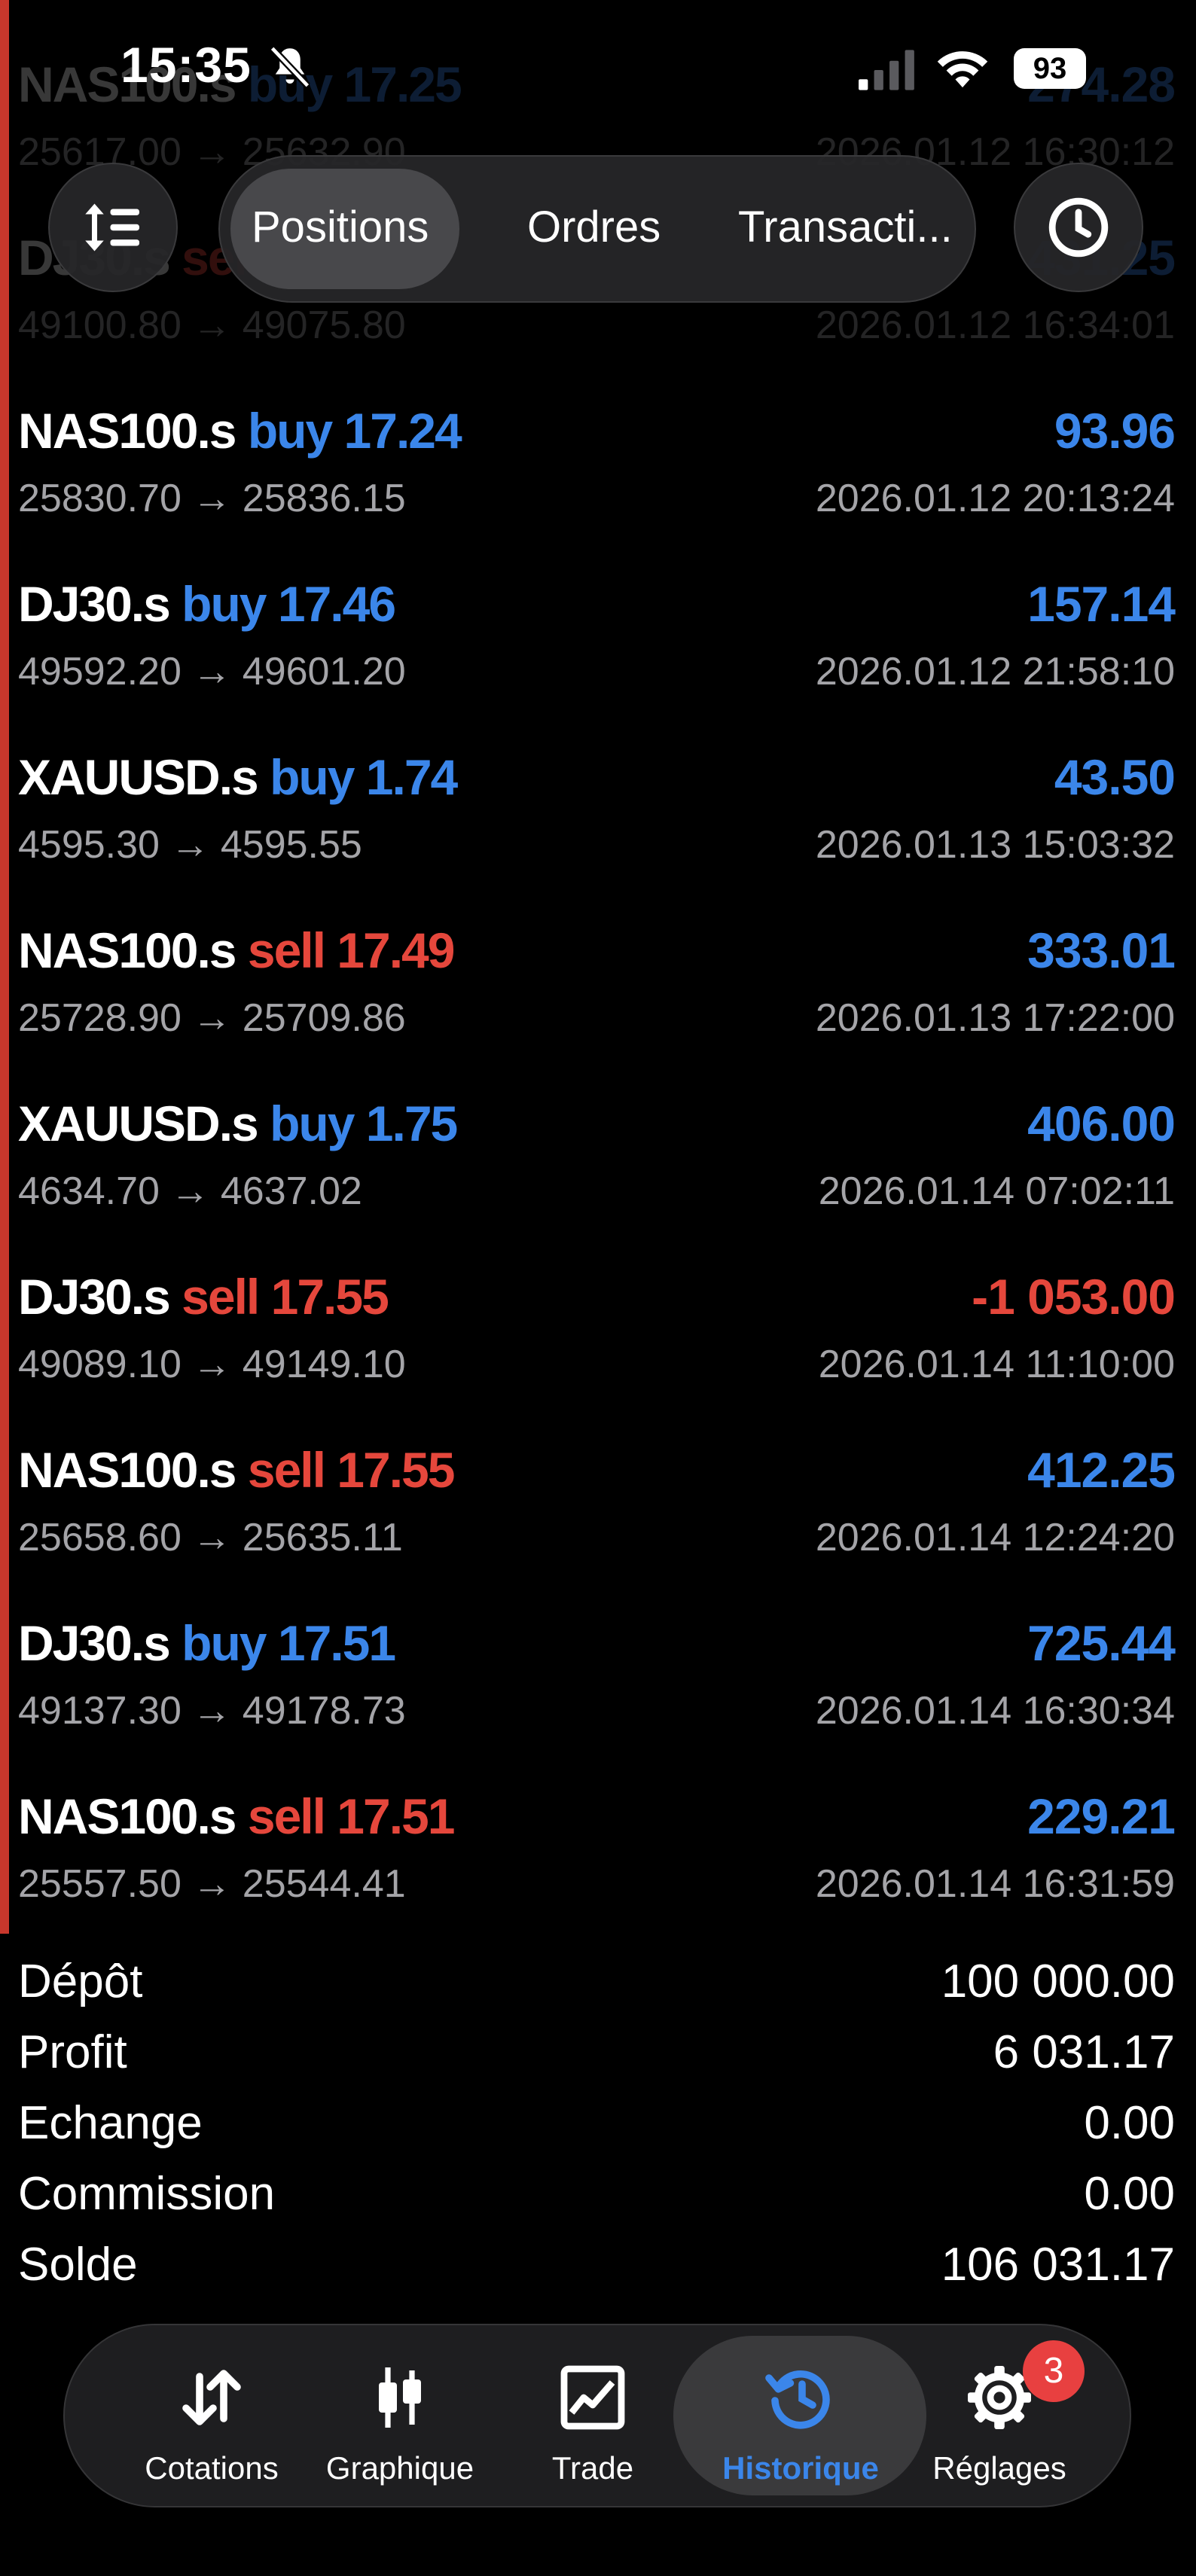 The height and width of the screenshot is (2576, 1196). I want to click on trade-title: XAUUSD.s buy 1.74, so click(238, 777).